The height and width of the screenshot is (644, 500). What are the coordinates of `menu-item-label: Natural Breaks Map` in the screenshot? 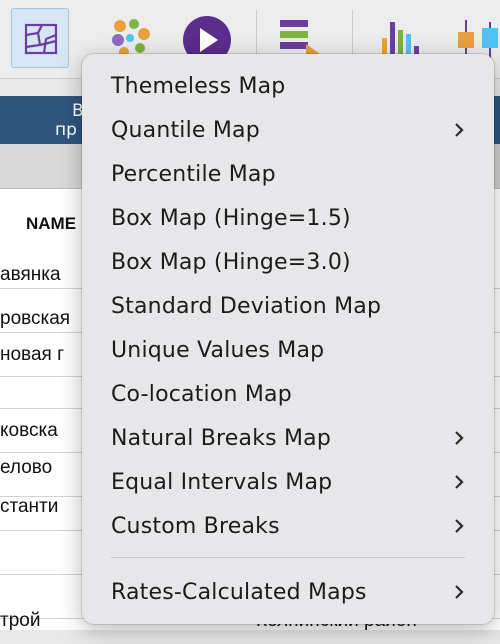 It's located at (221, 438).